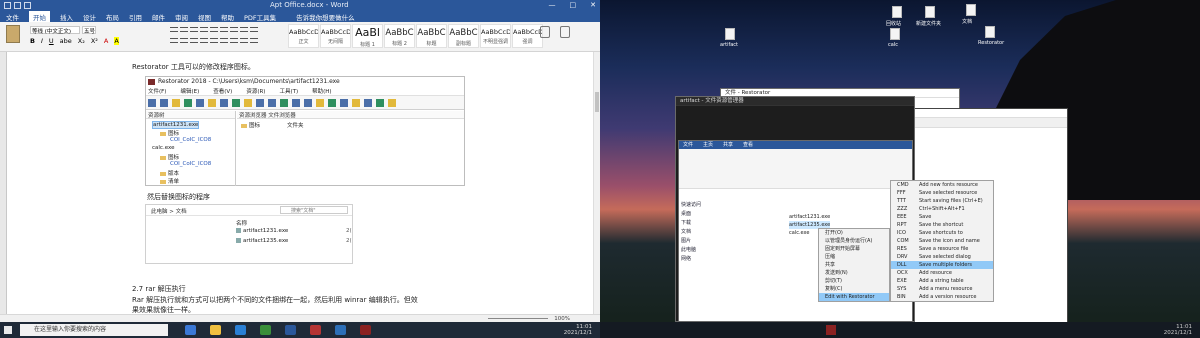 The image size is (1200, 338). I want to click on strikethrough-button: abe, so click(66, 41).